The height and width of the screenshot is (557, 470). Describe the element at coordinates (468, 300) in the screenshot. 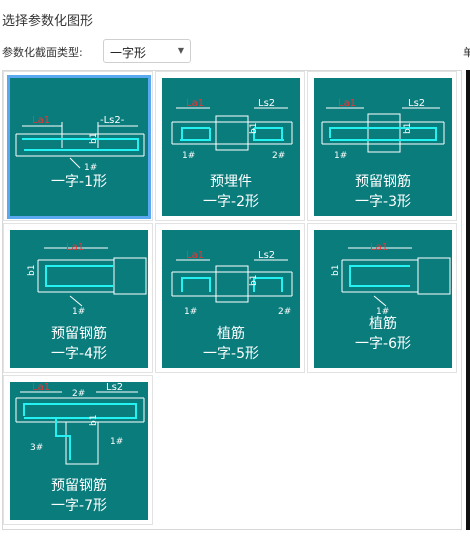

I see `panel-edge` at that location.